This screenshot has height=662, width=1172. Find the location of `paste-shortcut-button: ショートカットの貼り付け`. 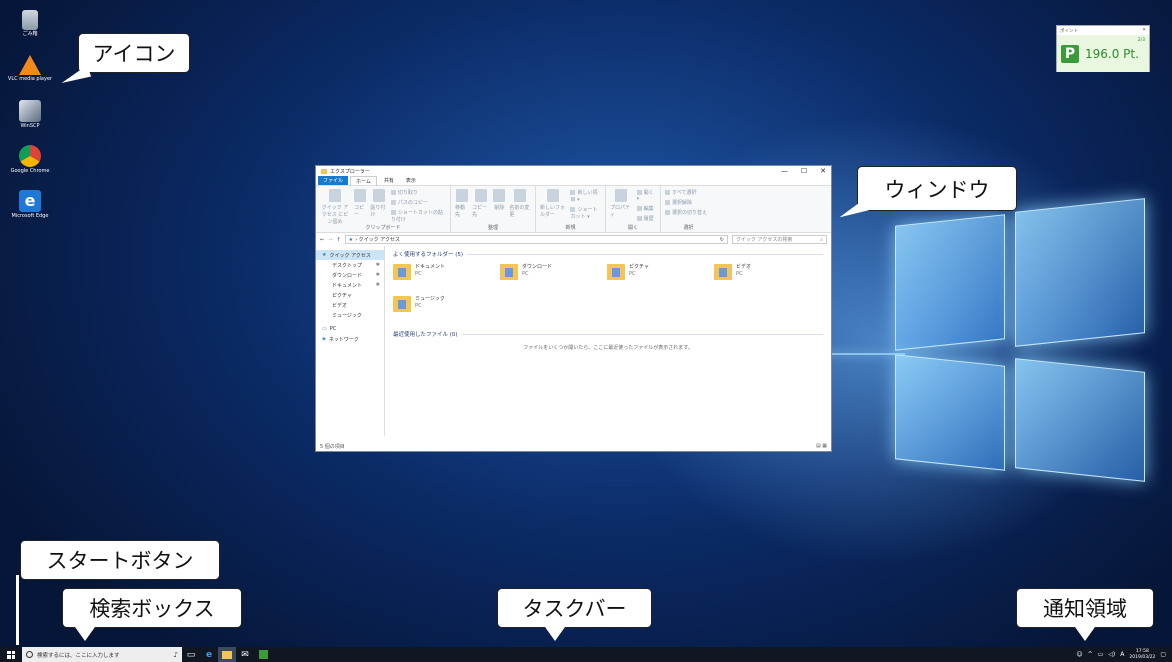

paste-shortcut-button: ショートカットの貼り付け is located at coordinates (418, 216).